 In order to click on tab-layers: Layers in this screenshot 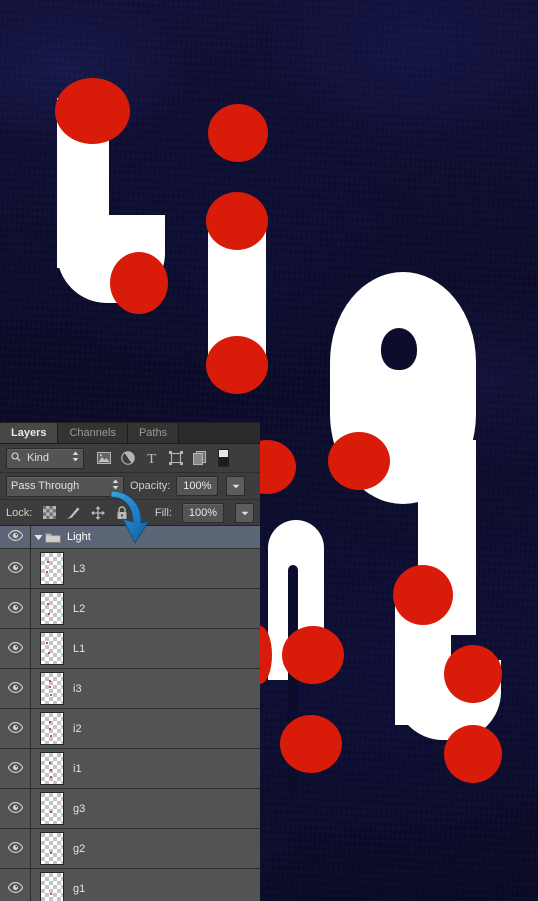, I will do `click(29, 433)`.